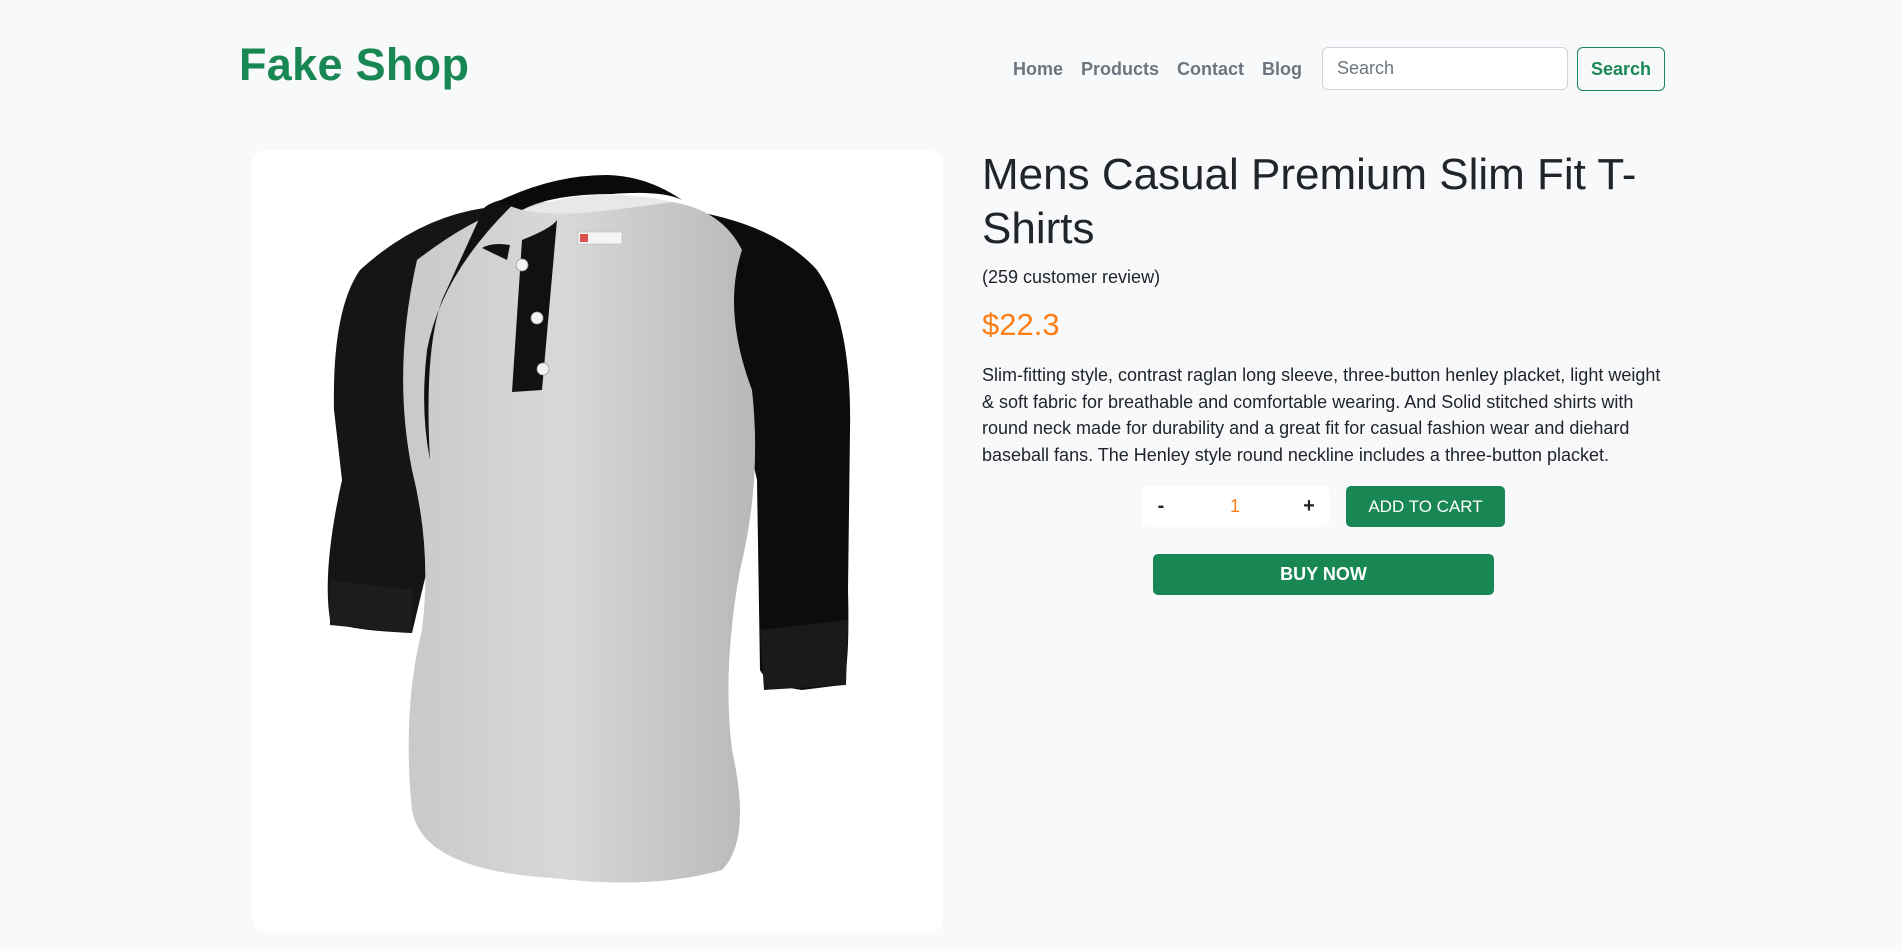  What do you see at coordinates (1282, 69) in the screenshot?
I see `nav-link-blog: Blog` at bounding box center [1282, 69].